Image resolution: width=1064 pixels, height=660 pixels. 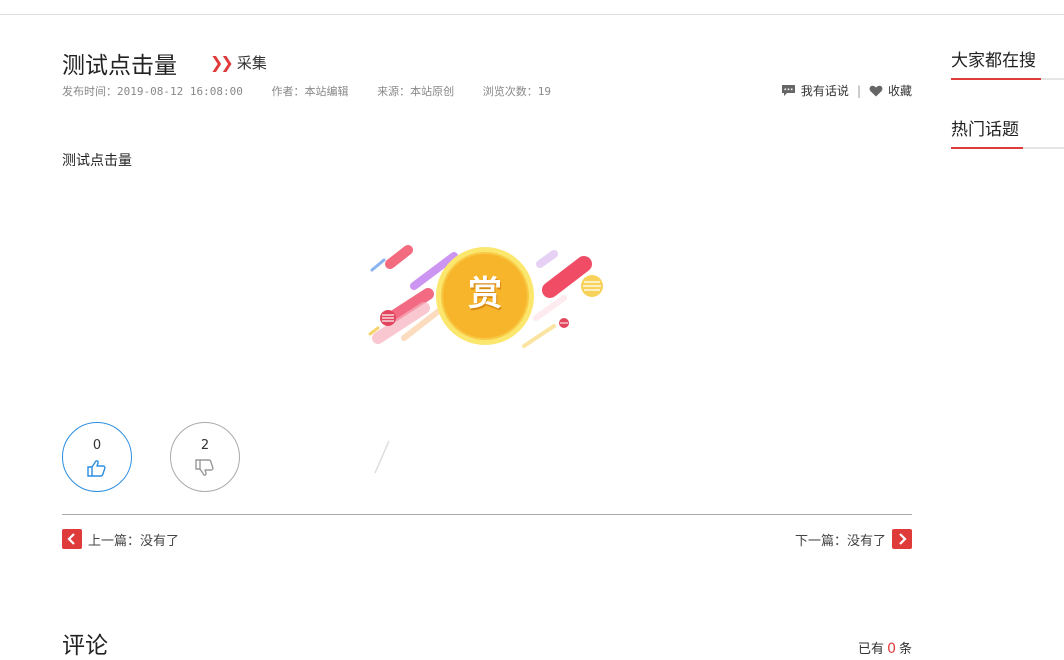 What do you see at coordinates (152, 91) in the screenshot?
I see `publish-time: 发布时间：2019-08-12 16:08:00` at bounding box center [152, 91].